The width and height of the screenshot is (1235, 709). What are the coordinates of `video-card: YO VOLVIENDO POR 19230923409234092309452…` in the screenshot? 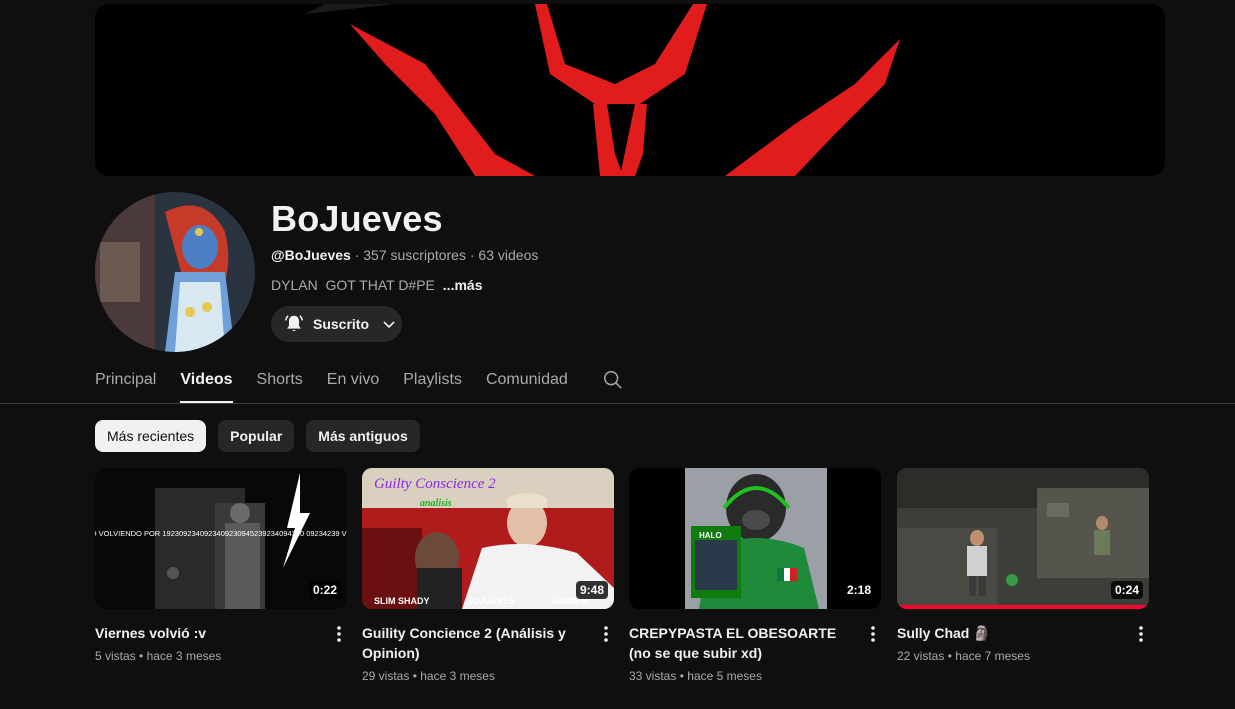 It's located at (221, 565).